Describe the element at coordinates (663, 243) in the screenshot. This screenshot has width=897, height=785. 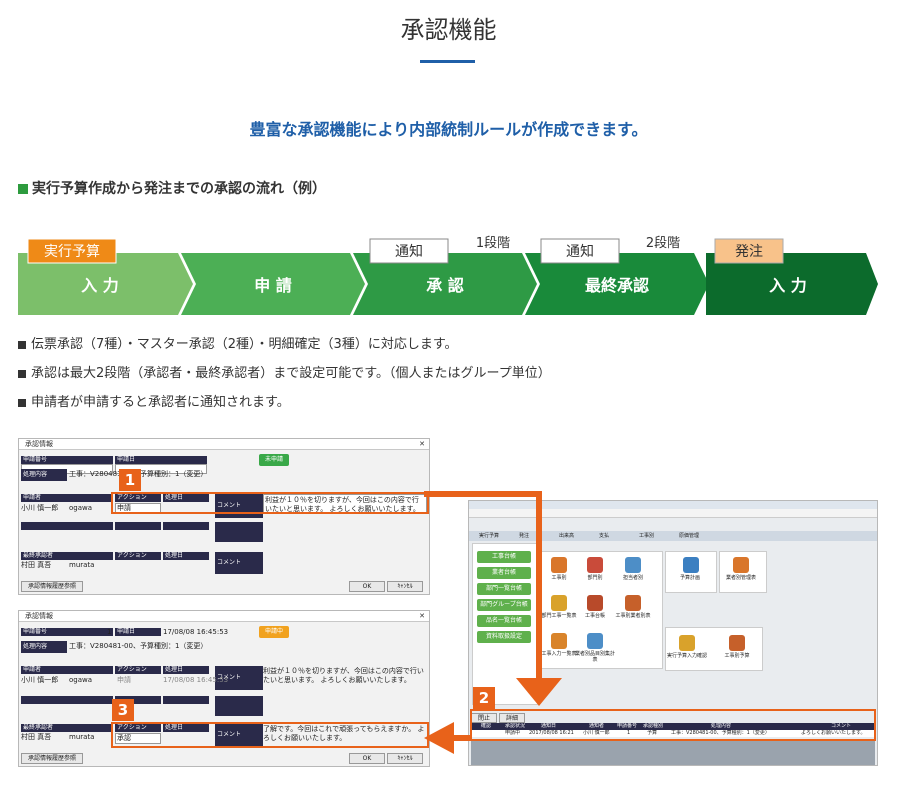
I see `flow-stage-2: 2段階` at that location.